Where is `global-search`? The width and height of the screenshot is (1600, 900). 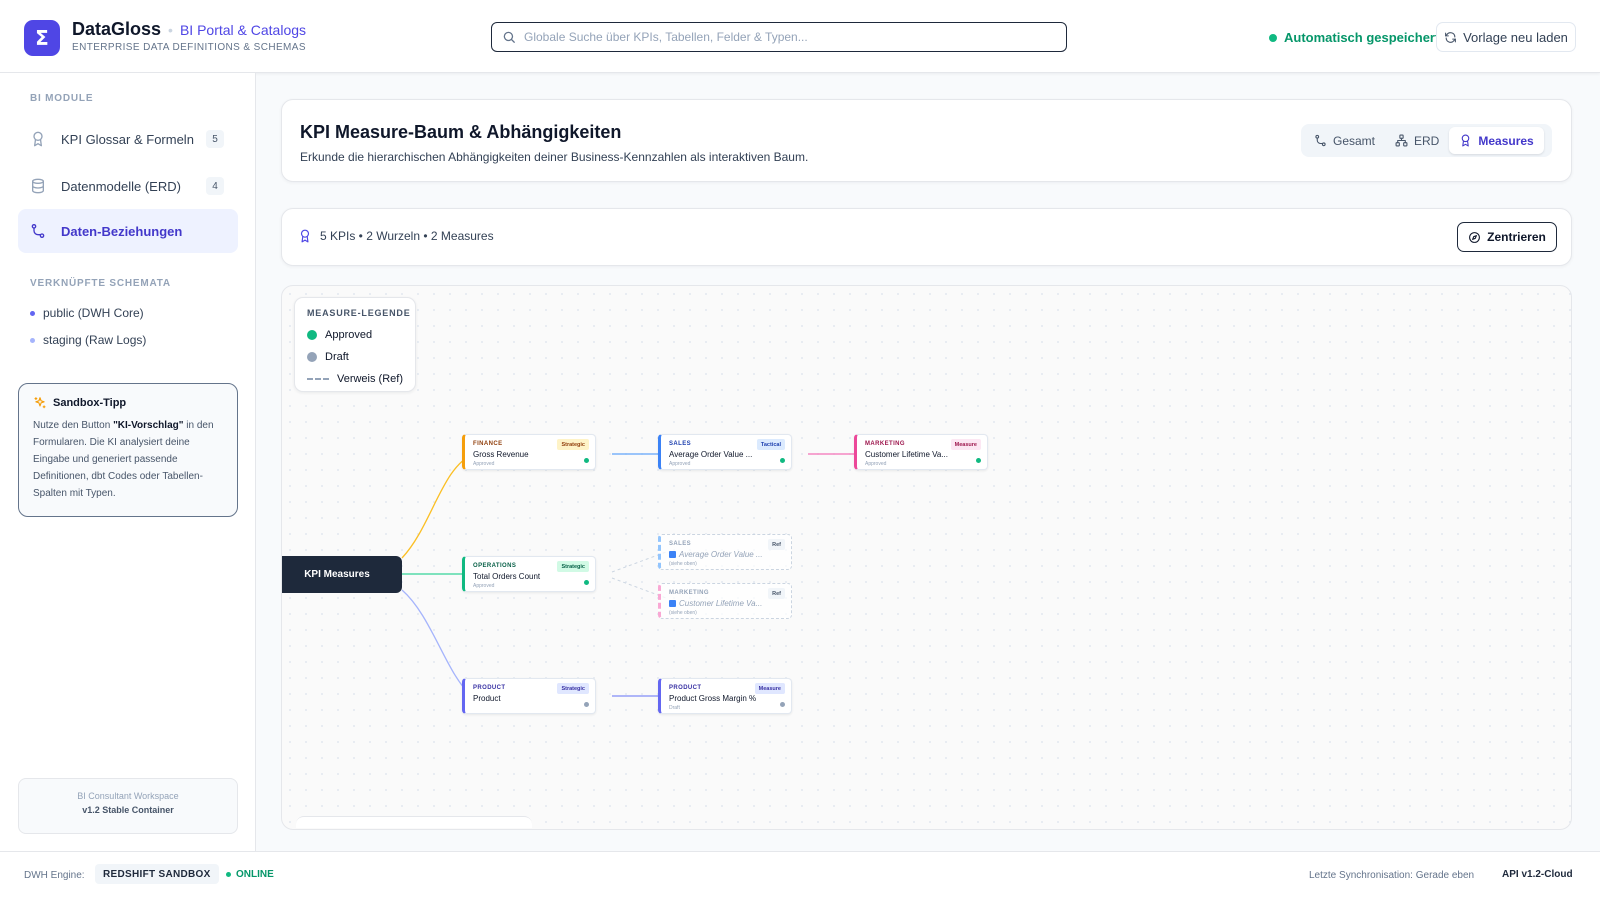 global-search is located at coordinates (779, 37).